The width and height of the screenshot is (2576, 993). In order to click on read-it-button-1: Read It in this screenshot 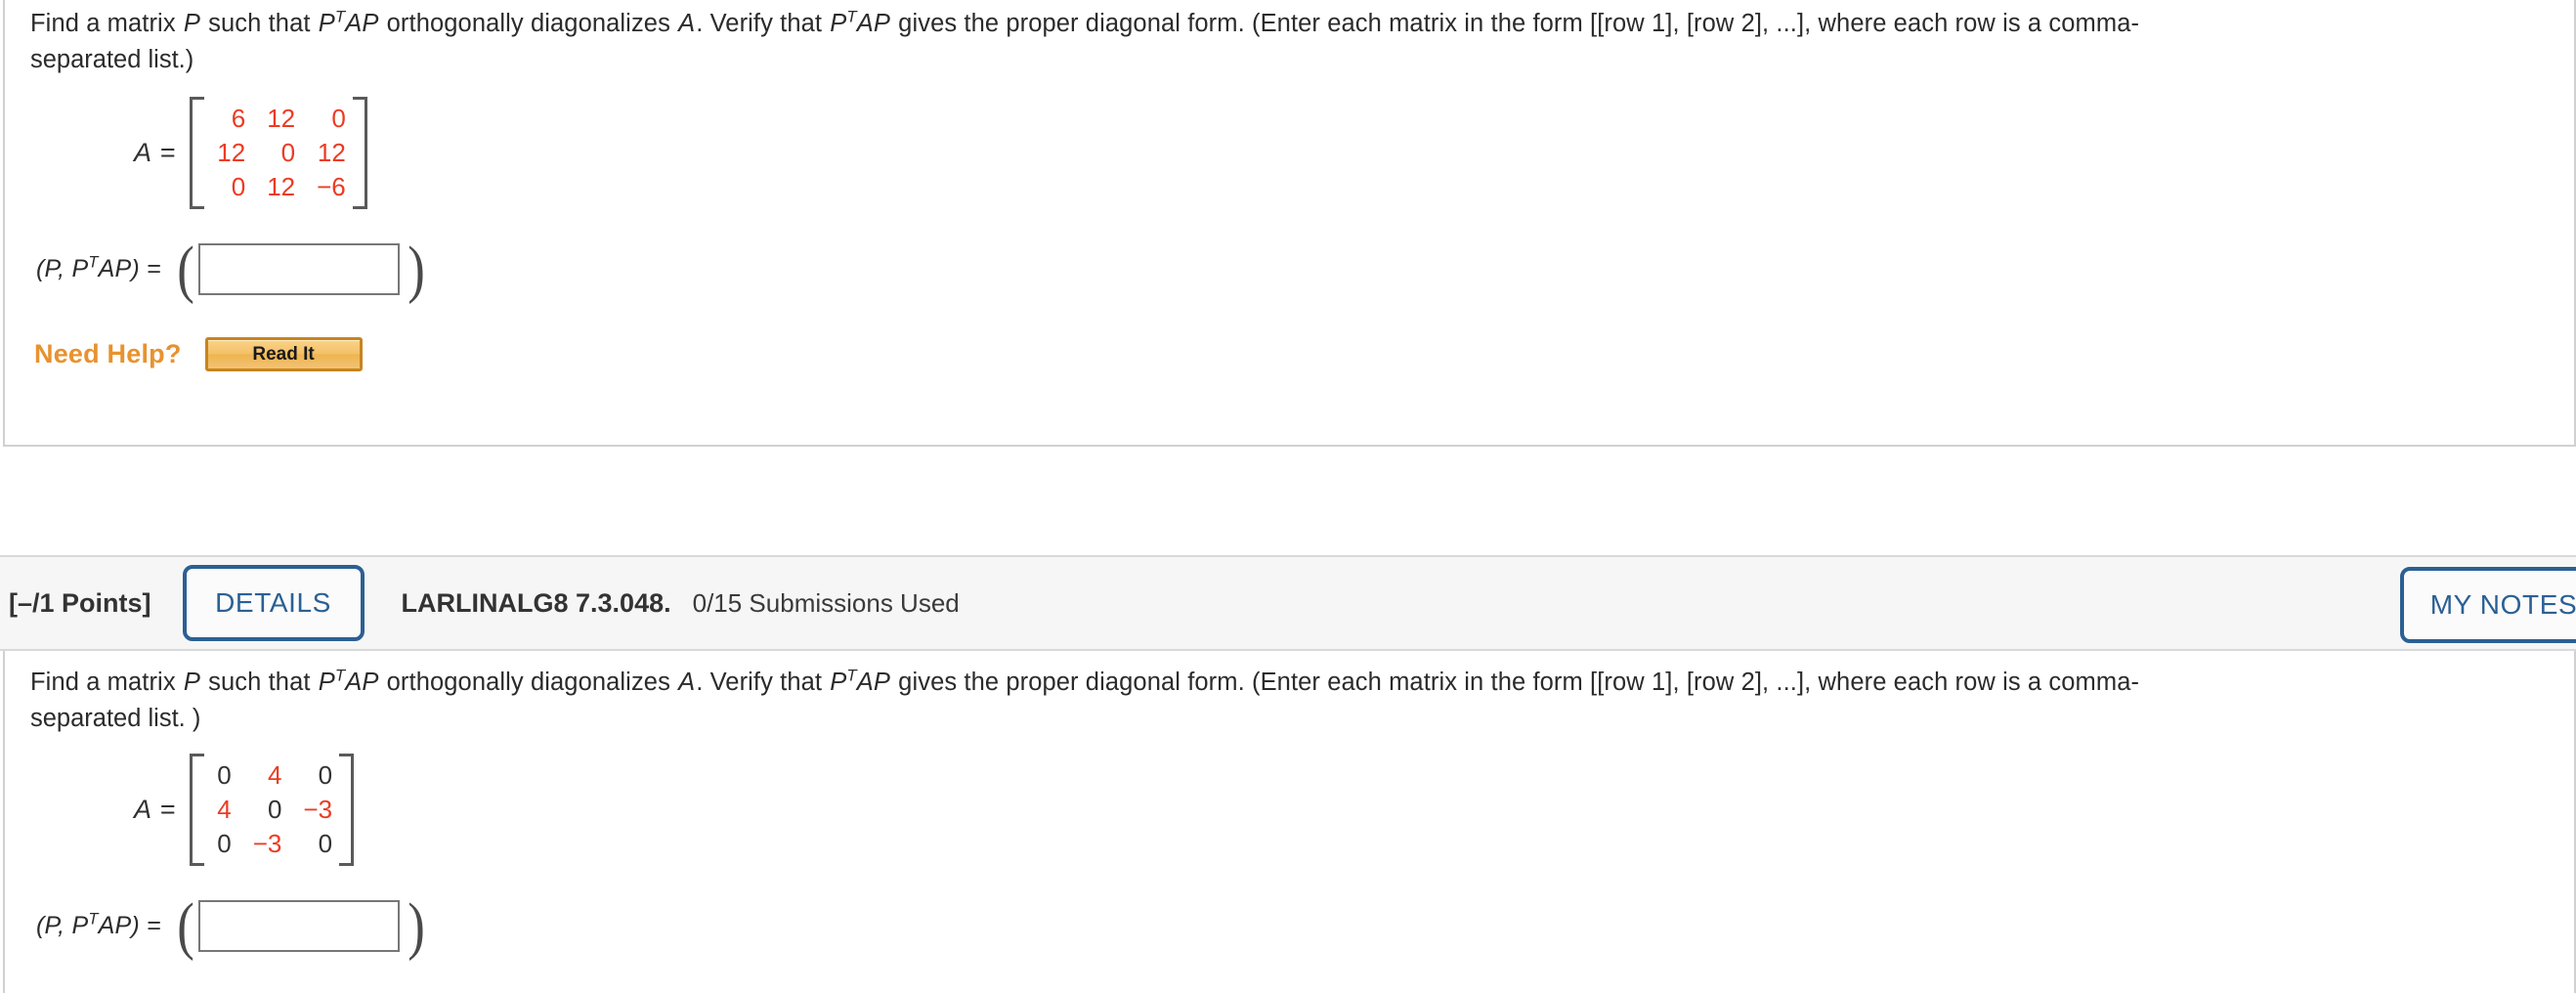, I will do `click(284, 354)`.